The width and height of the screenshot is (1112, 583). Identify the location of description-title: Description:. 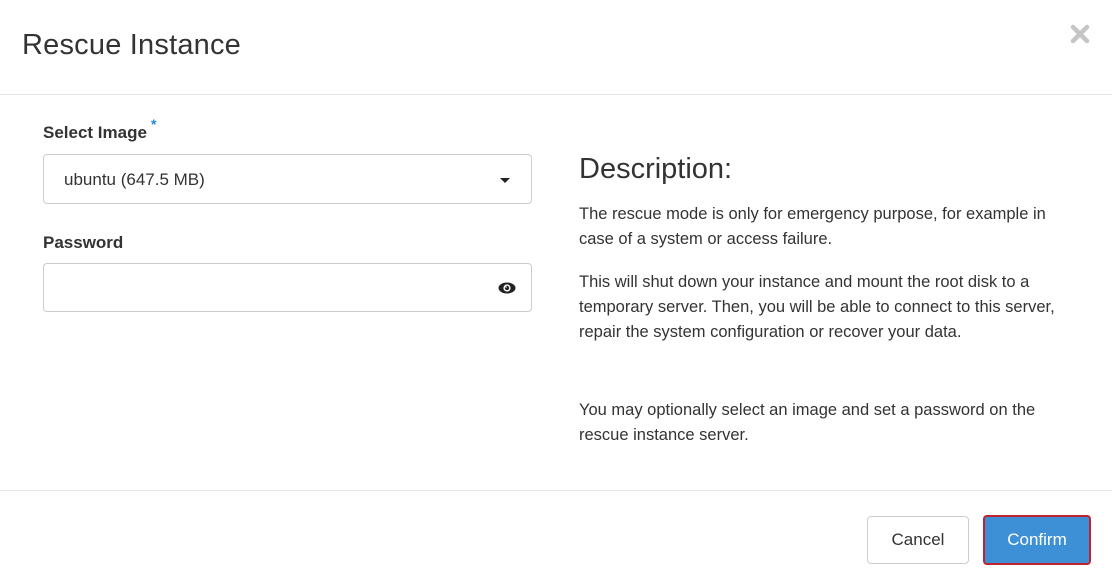
(656, 169).